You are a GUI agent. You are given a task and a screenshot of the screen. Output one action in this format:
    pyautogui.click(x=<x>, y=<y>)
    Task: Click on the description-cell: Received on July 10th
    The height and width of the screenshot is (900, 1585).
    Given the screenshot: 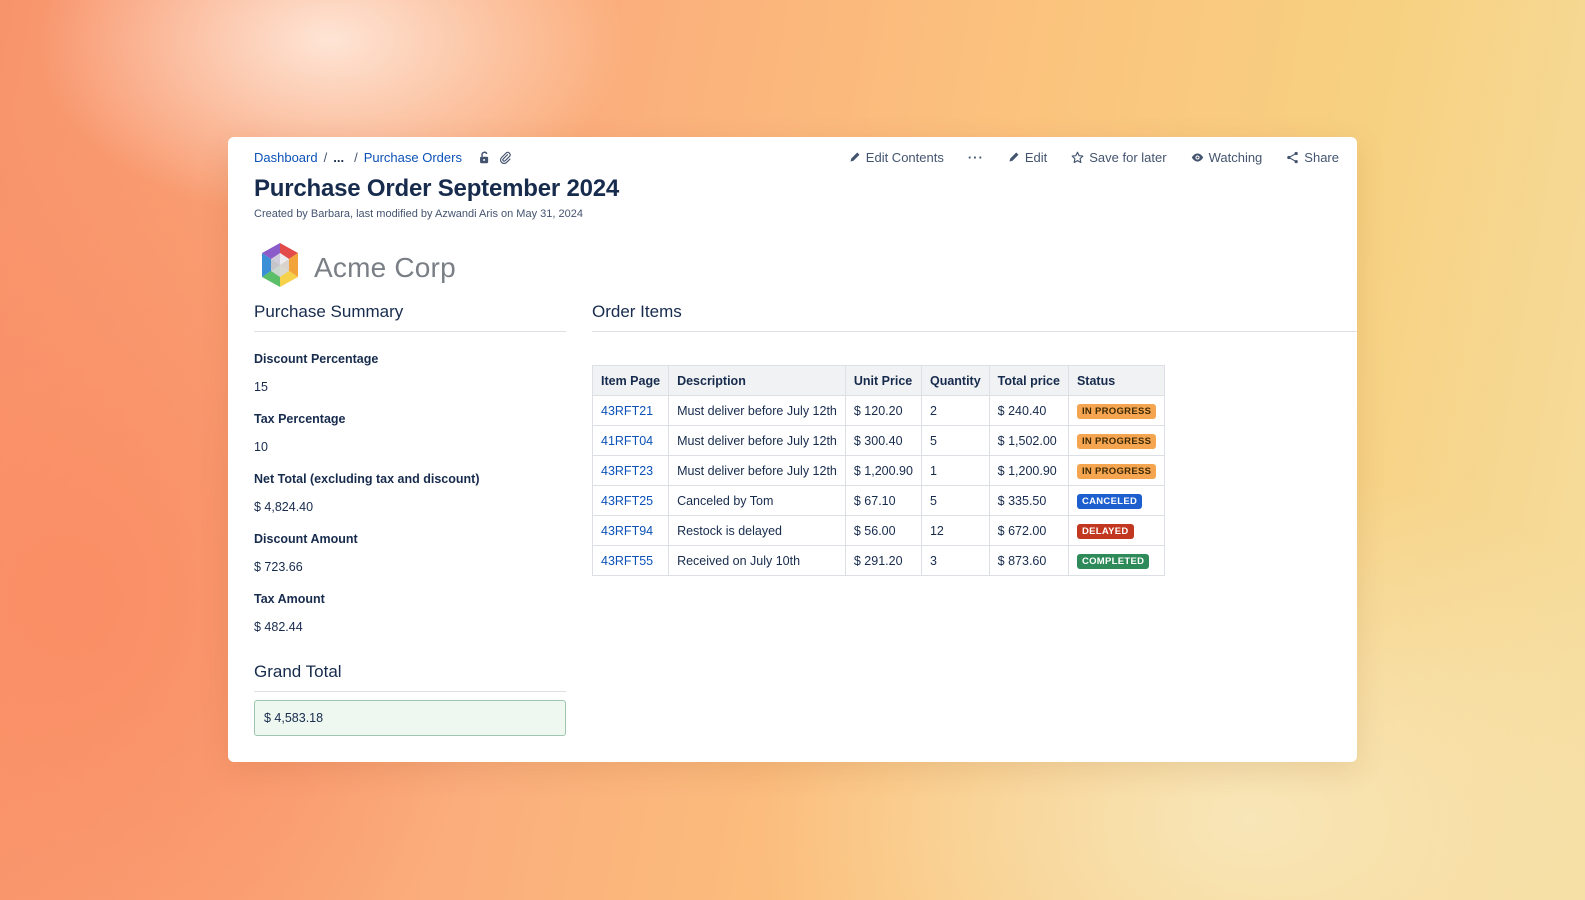 What is the action you would take?
    pyautogui.click(x=757, y=560)
    